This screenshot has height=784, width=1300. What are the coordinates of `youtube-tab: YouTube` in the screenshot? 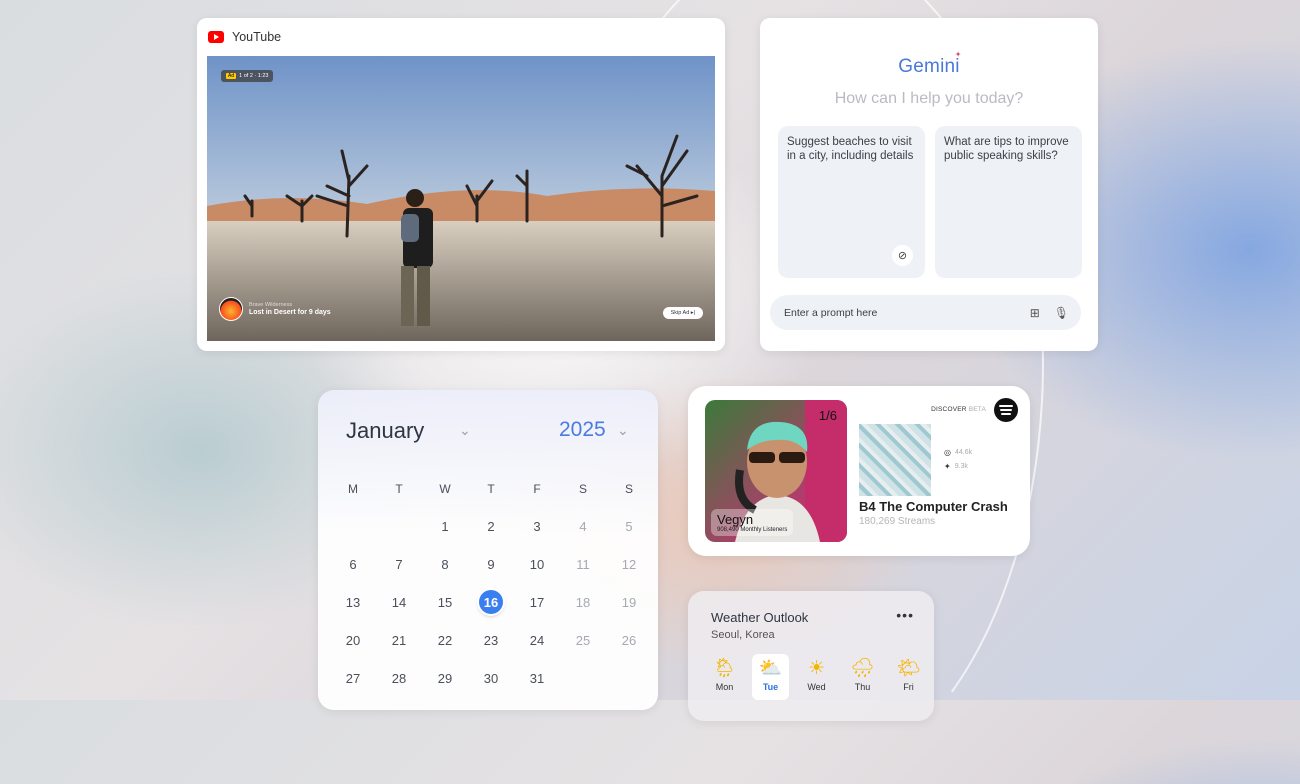 It's located at (247, 37).